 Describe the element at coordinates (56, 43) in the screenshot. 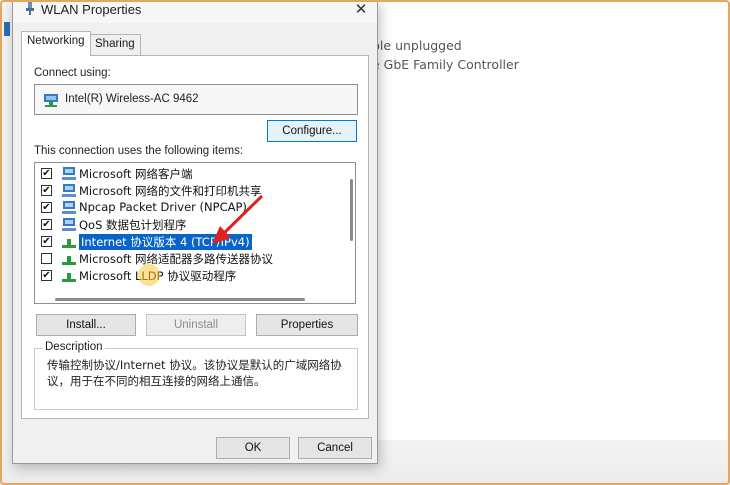

I see `tab-networking: Networking` at that location.